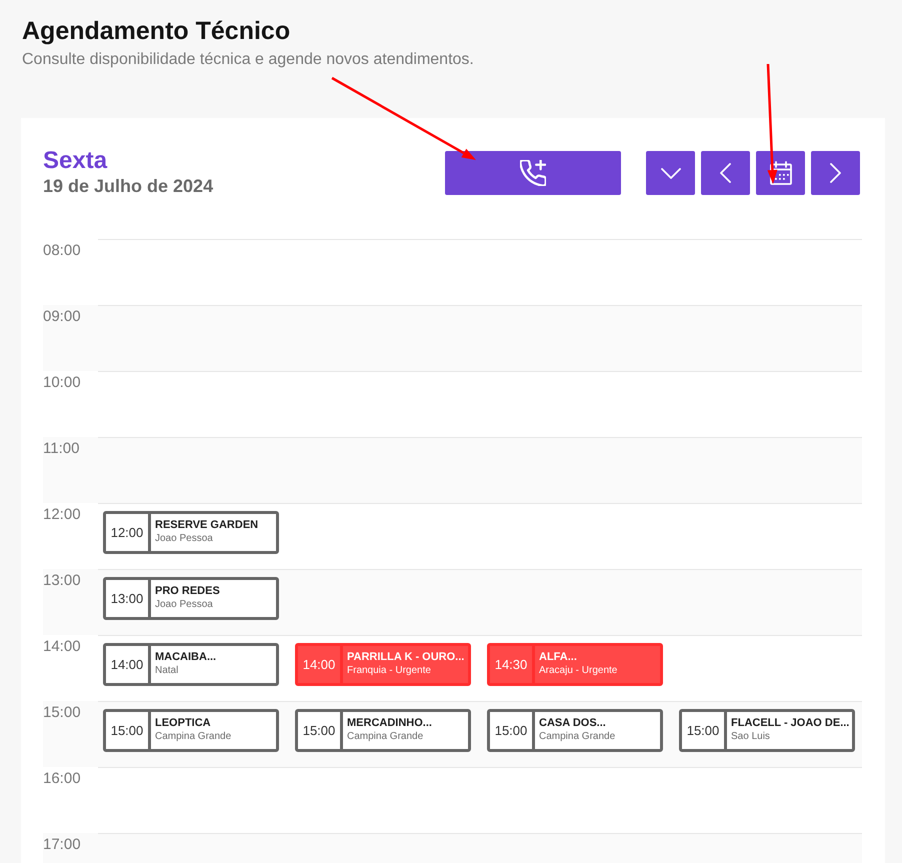  What do you see at coordinates (128, 532) in the screenshot?
I see `appointment-time: 12:00` at bounding box center [128, 532].